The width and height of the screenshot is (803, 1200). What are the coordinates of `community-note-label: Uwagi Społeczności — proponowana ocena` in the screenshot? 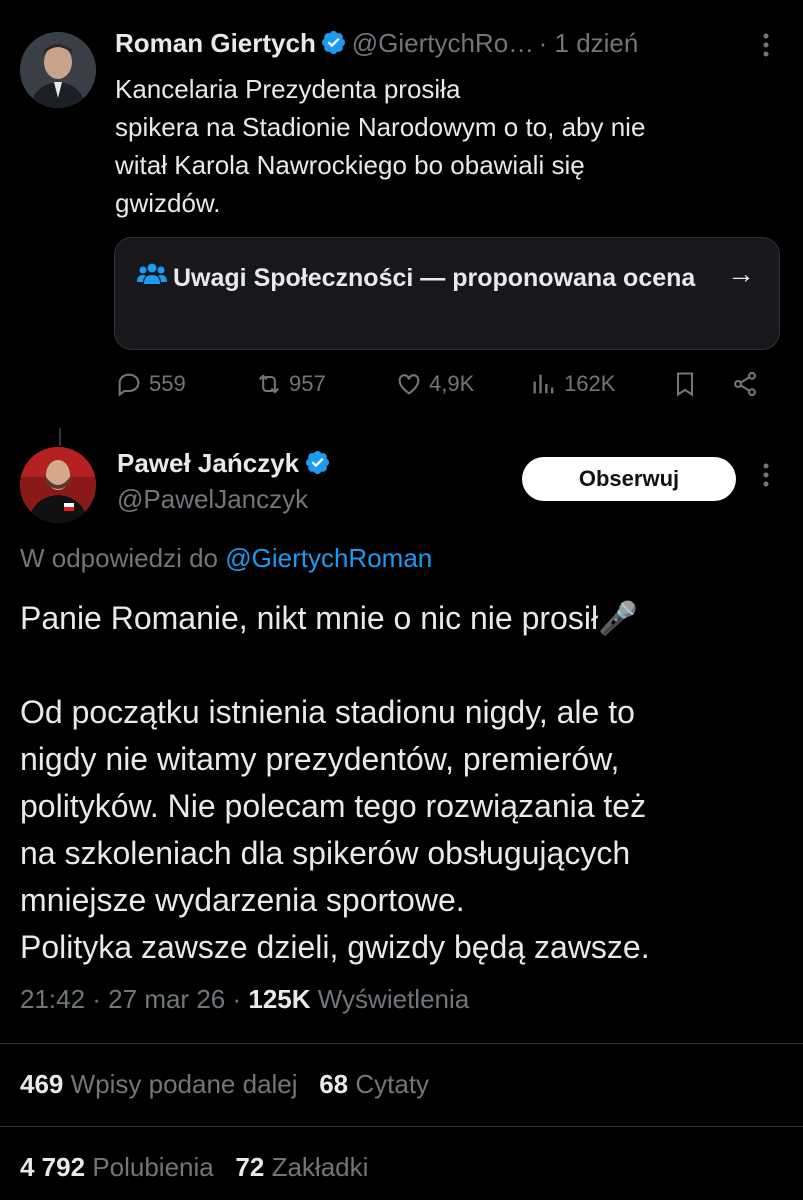 It's located at (434, 278).